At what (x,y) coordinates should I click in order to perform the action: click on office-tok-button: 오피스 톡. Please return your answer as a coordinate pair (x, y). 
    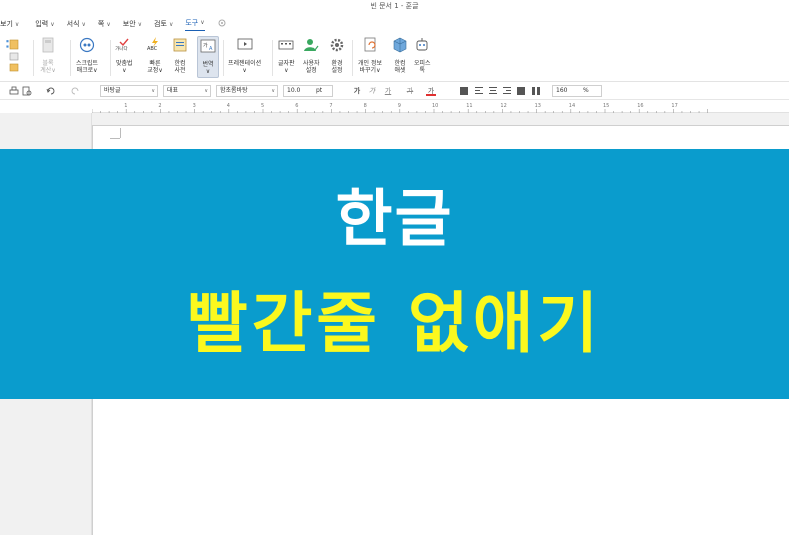
    Looking at the image, I should click on (422, 55).